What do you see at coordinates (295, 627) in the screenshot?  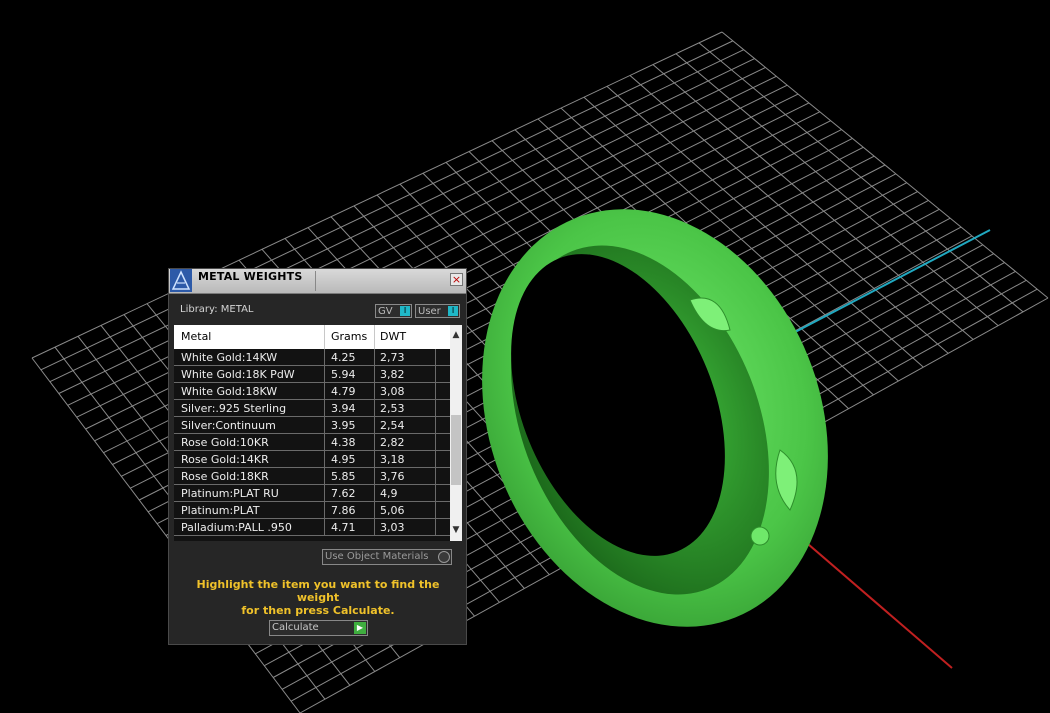 I see `calculate-label: Calculate` at bounding box center [295, 627].